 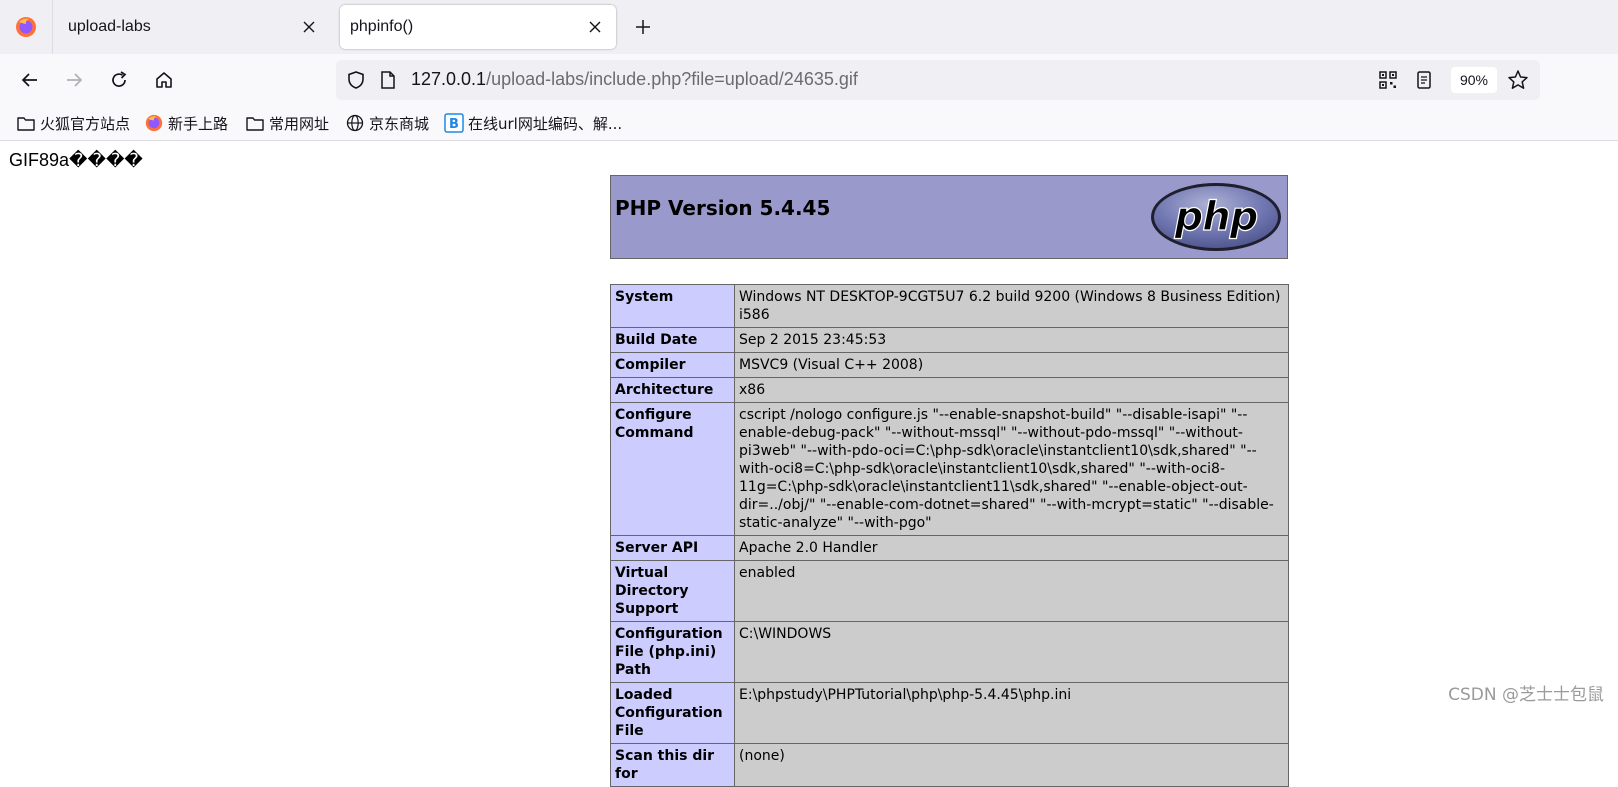 I want to click on new-tab-button, so click(x=643, y=27).